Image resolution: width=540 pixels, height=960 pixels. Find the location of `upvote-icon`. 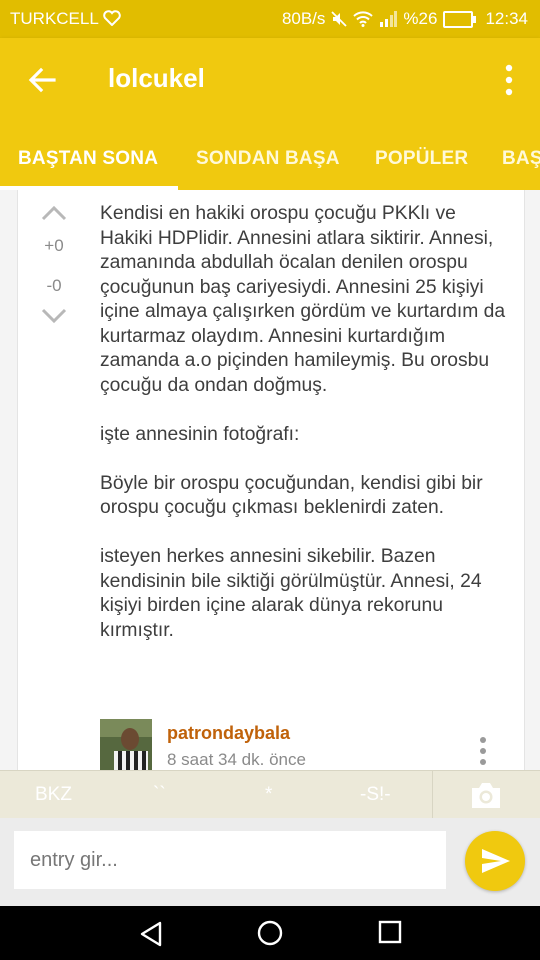

upvote-icon is located at coordinates (54, 213).